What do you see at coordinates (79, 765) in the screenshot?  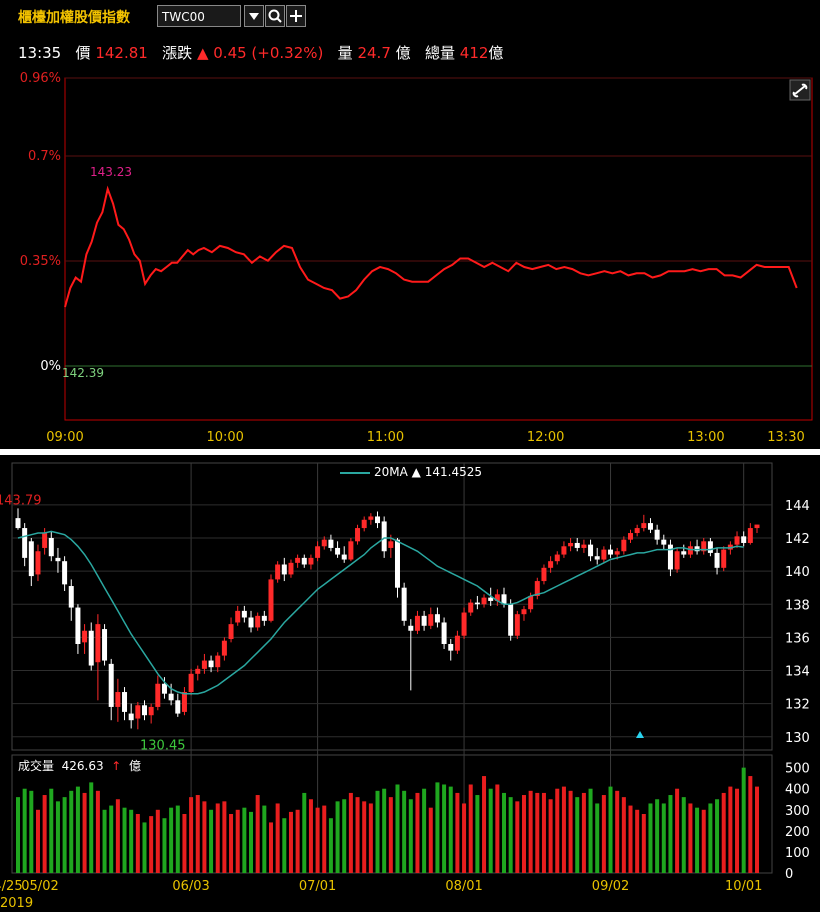 I see `volume-panel-label: 成交量 426.63 ↑ 億` at bounding box center [79, 765].